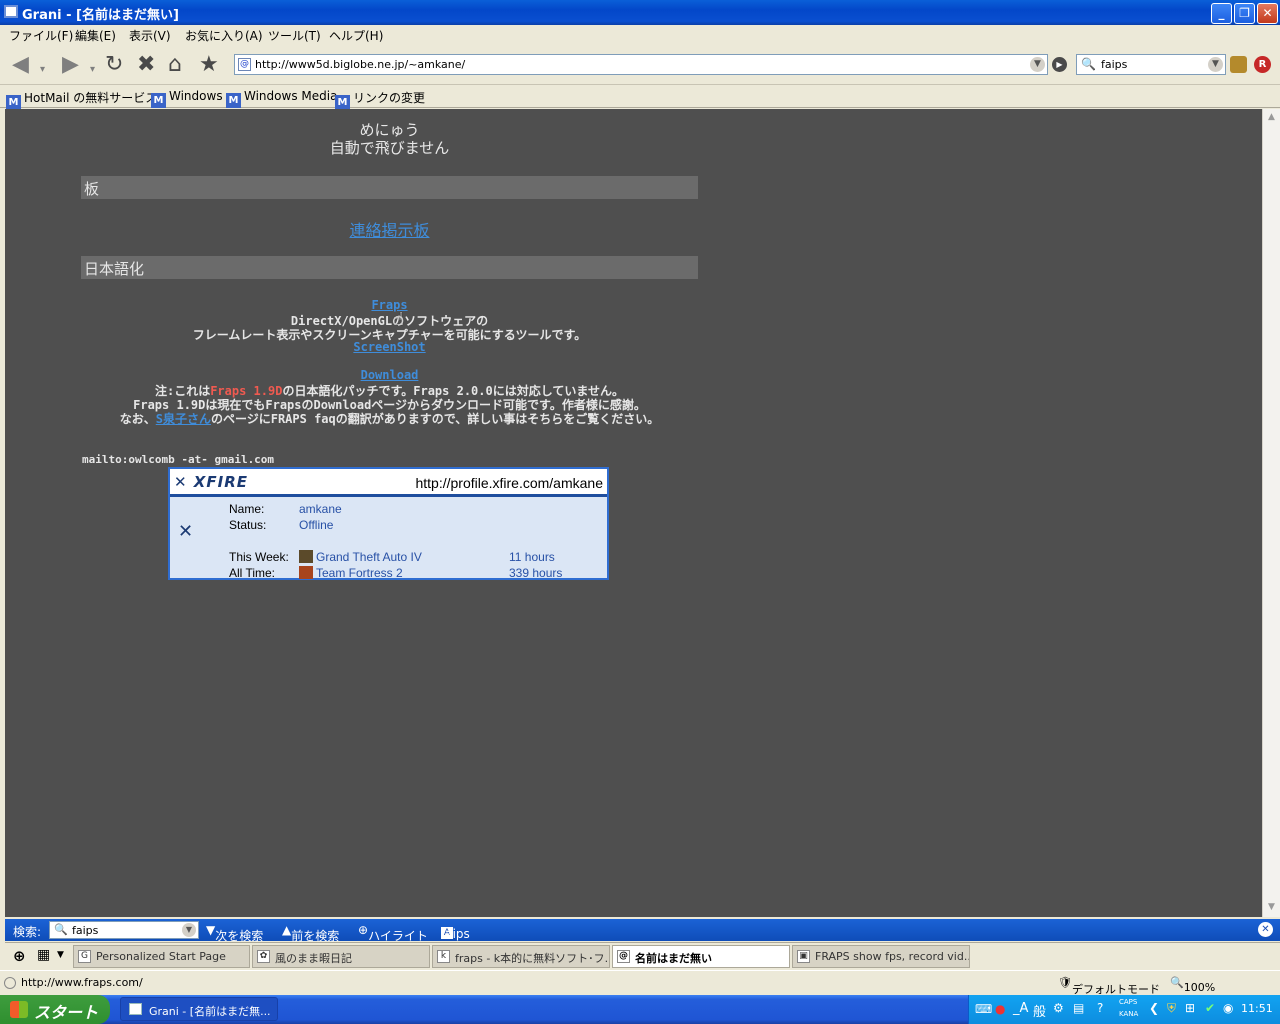 Image resolution: width=1280 pixels, height=1024 pixels. Describe the element at coordinates (189, 930) in the screenshot. I see `find-dropdown-icon: ▼` at that location.